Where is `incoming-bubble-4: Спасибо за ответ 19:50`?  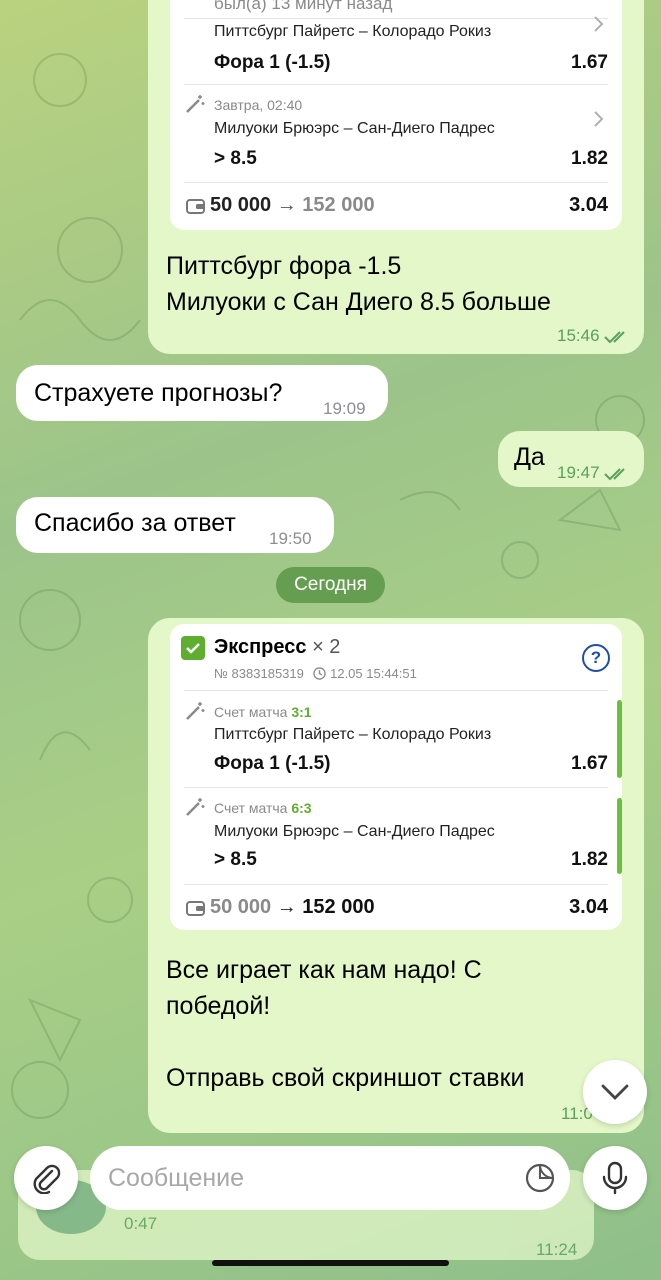
incoming-bubble-4: Спасибо за ответ 19:50 is located at coordinates (175, 525).